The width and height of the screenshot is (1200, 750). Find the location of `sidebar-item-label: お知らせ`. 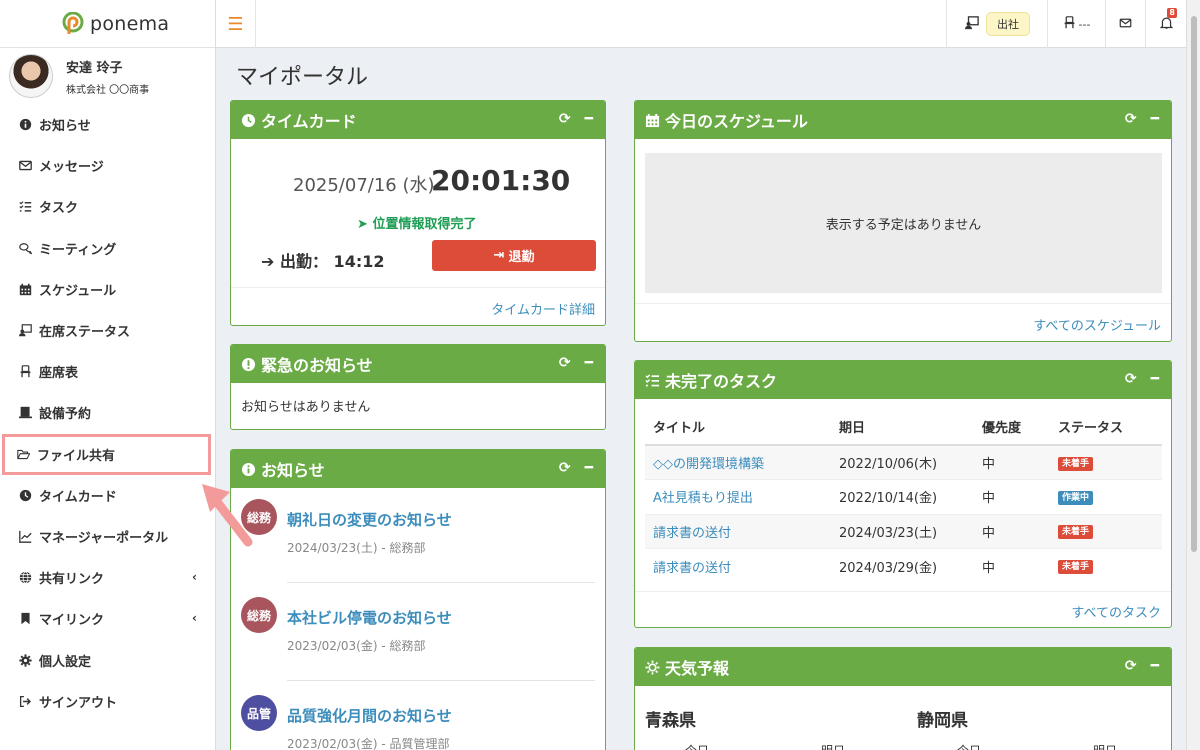

sidebar-item-label: お知らせ is located at coordinates (65, 127).